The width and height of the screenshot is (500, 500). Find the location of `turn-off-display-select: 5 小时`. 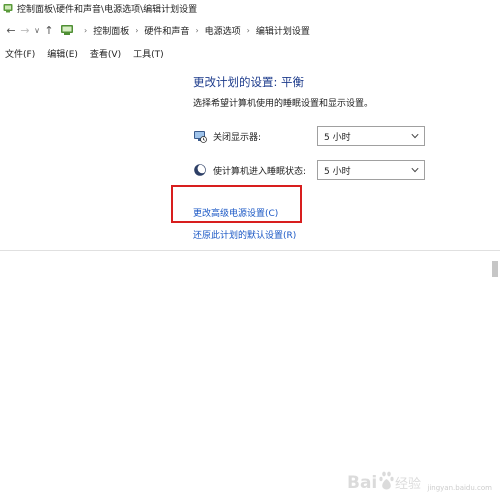

turn-off-display-select: 5 小时 is located at coordinates (371, 136).